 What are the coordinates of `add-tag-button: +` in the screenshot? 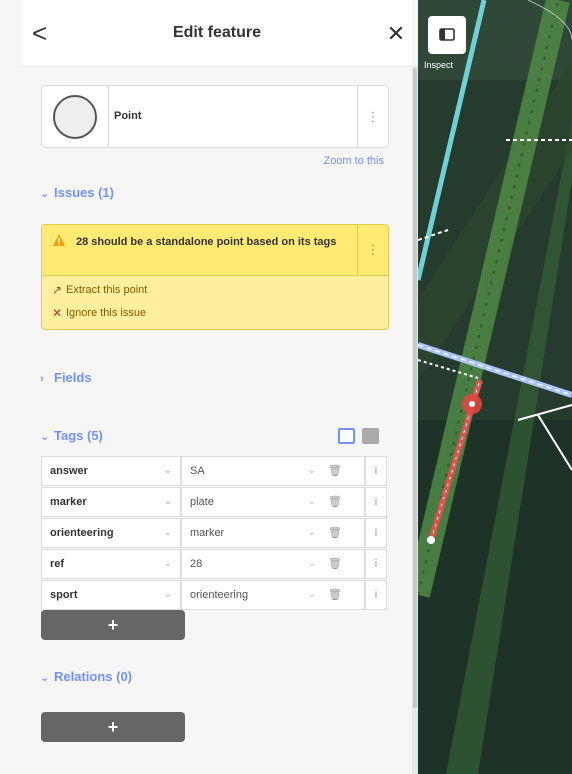 It's located at (113, 625).